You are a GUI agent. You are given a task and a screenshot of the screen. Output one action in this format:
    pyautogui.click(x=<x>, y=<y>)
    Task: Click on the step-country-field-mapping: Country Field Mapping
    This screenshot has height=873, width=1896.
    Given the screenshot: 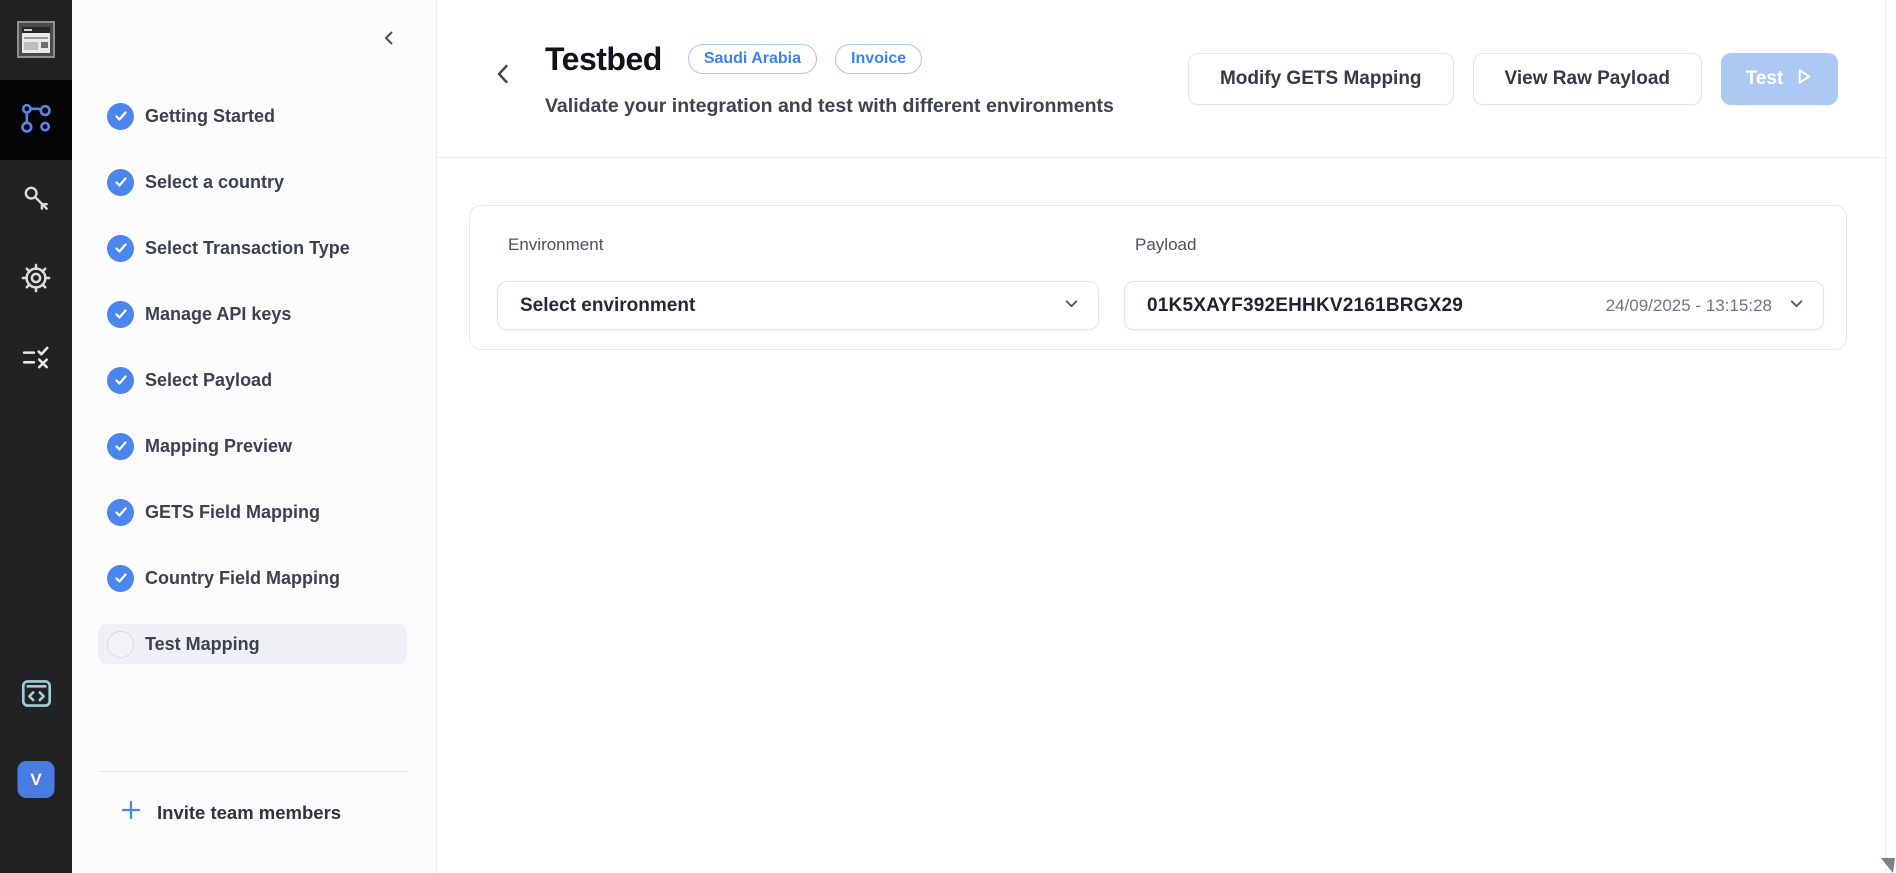 What is the action you would take?
    pyautogui.click(x=252, y=578)
    